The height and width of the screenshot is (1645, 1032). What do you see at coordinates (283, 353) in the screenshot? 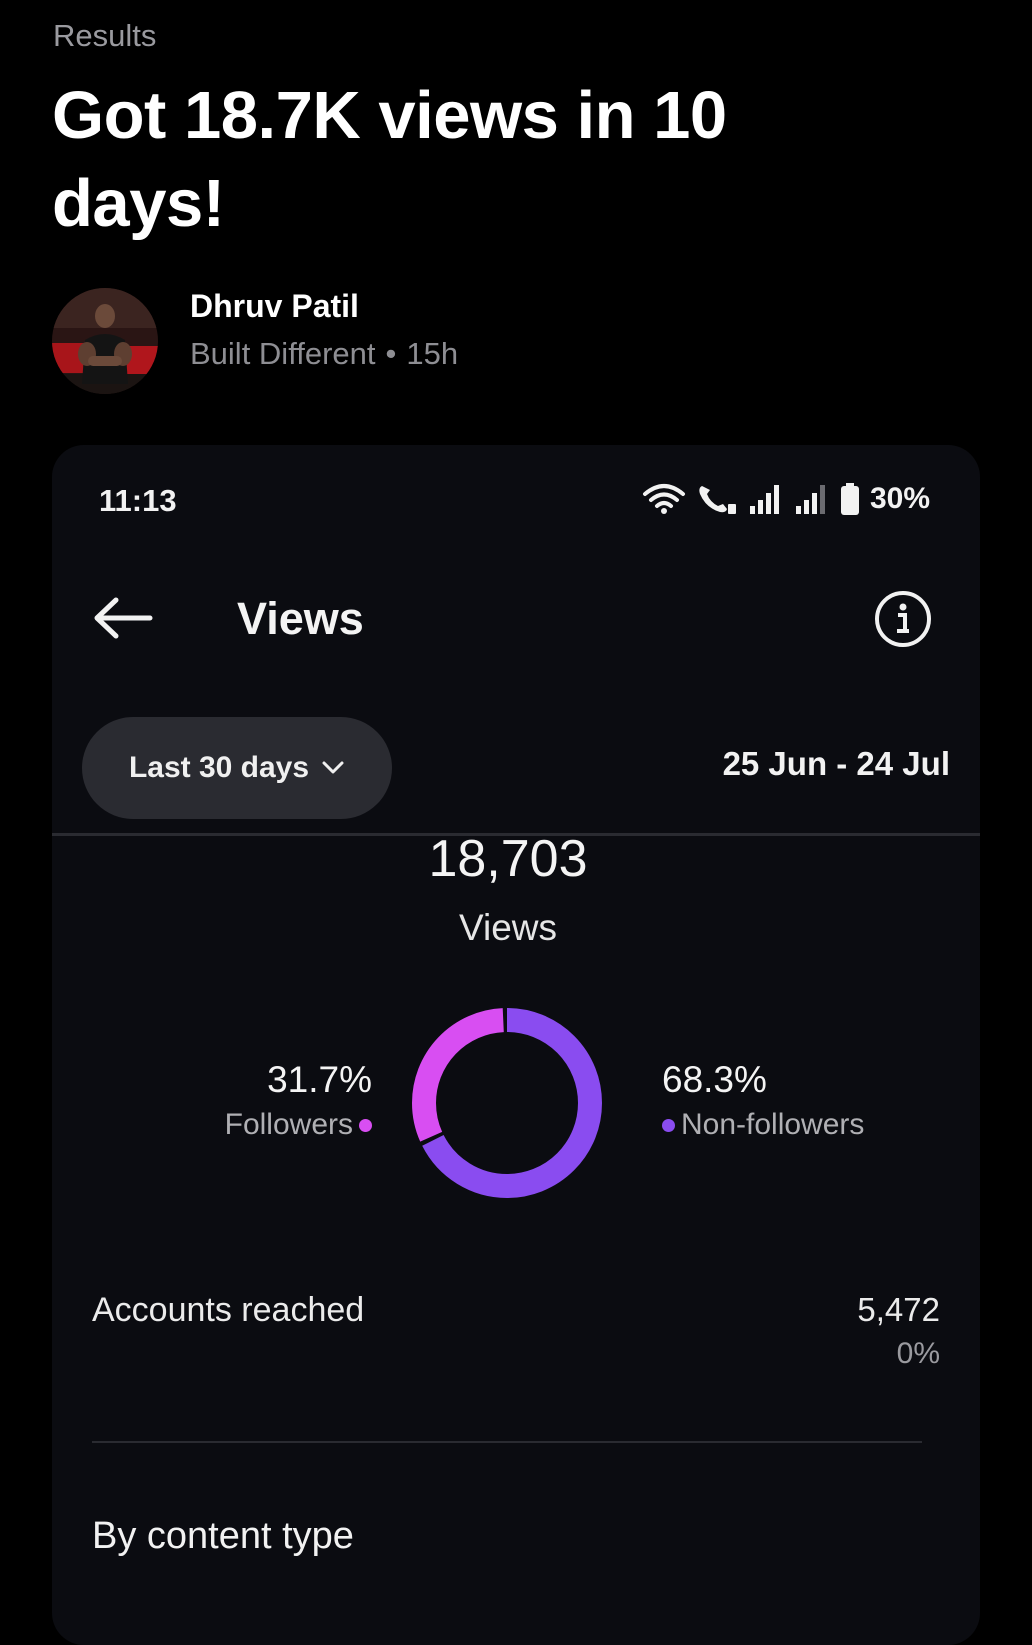
I see `group-name: Built Different` at bounding box center [283, 353].